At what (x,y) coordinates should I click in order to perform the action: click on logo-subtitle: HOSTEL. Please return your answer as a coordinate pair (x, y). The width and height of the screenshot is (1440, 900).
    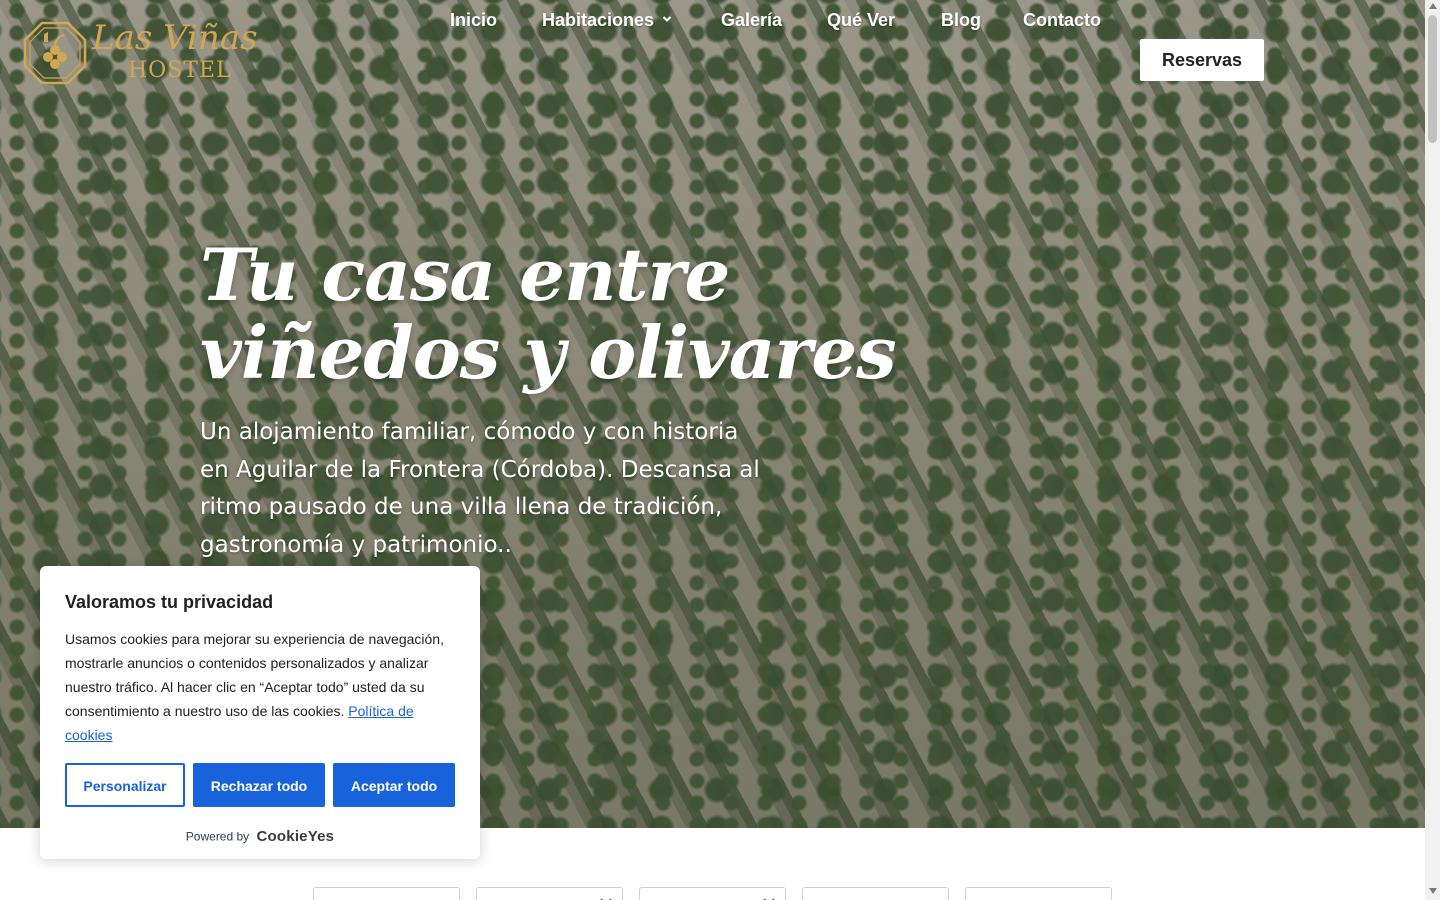
    Looking at the image, I should click on (180, 70).